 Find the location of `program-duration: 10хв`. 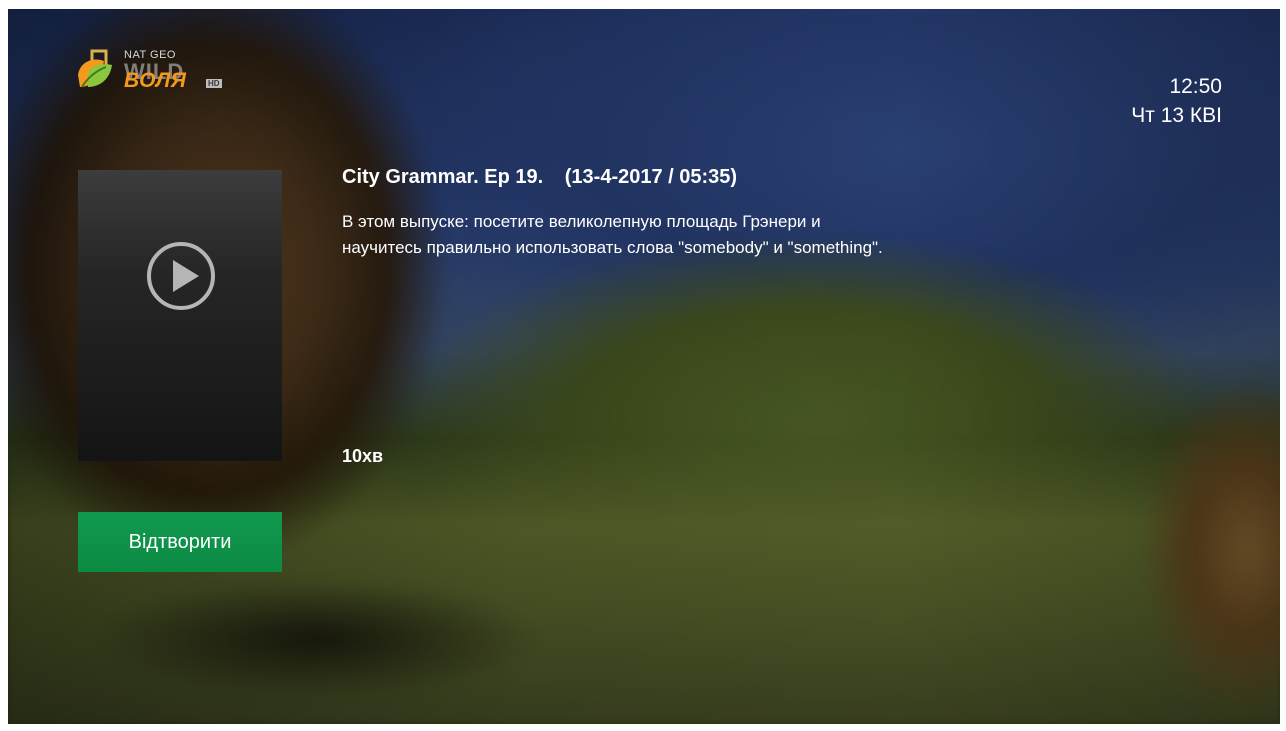

program-duration: 10хв is located at coordinates (363, 456).